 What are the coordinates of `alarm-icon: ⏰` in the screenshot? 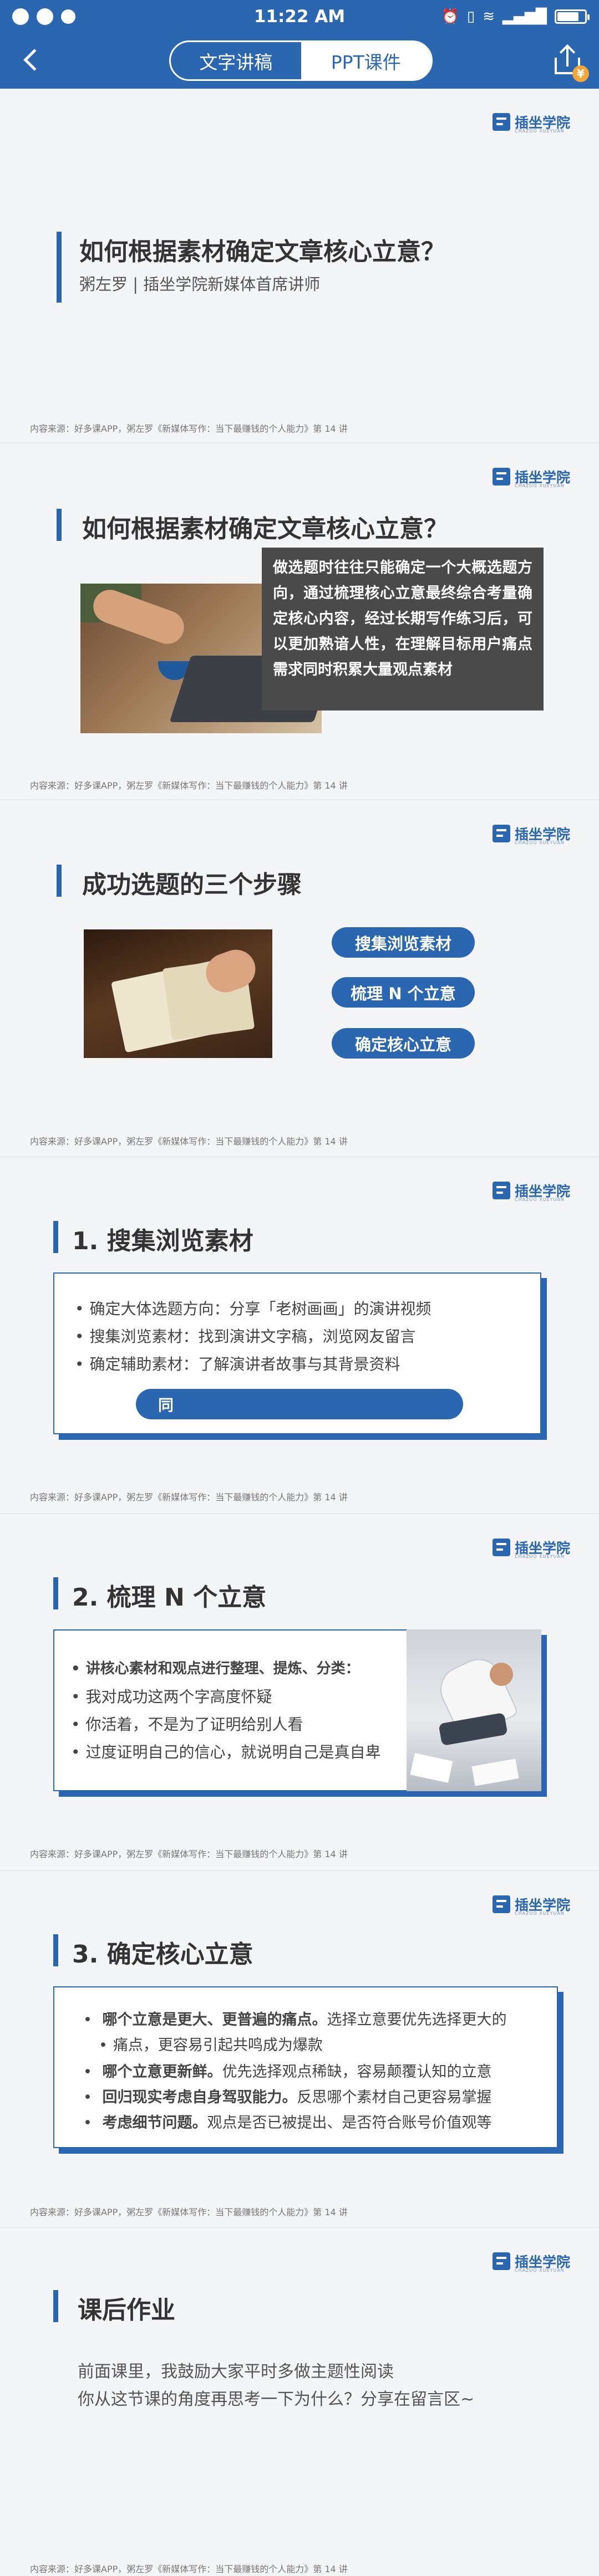 It's located at (450, 16).